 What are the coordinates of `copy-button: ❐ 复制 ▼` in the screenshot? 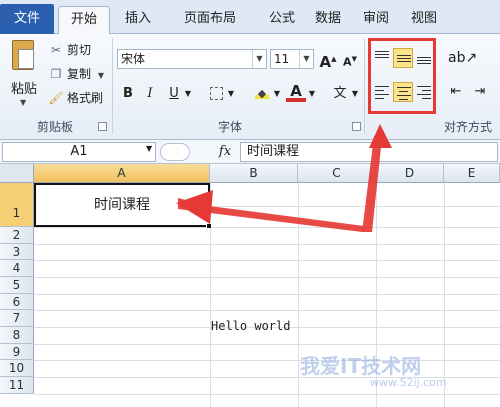 It's located at (76, 74).